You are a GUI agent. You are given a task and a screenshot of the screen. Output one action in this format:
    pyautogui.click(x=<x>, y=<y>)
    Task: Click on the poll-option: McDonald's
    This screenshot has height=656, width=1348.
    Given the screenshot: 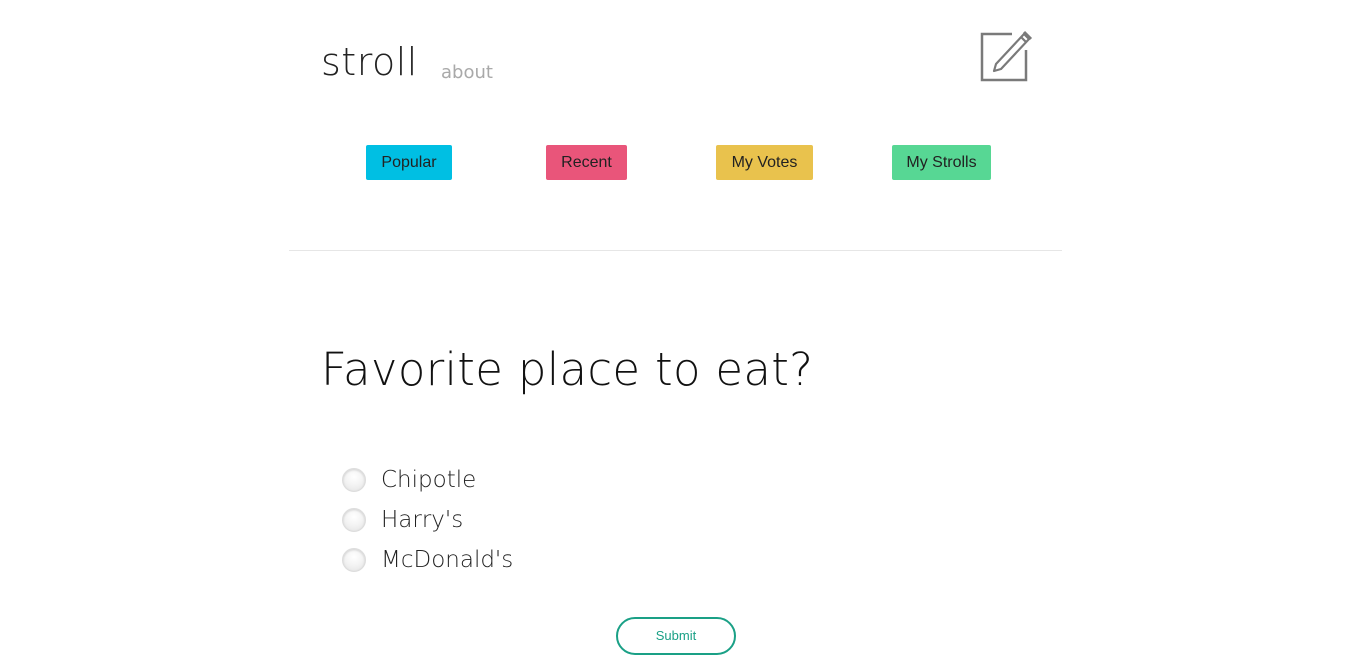 What is the action you would take?
    pyautogui.click(x=427, y=560)
    